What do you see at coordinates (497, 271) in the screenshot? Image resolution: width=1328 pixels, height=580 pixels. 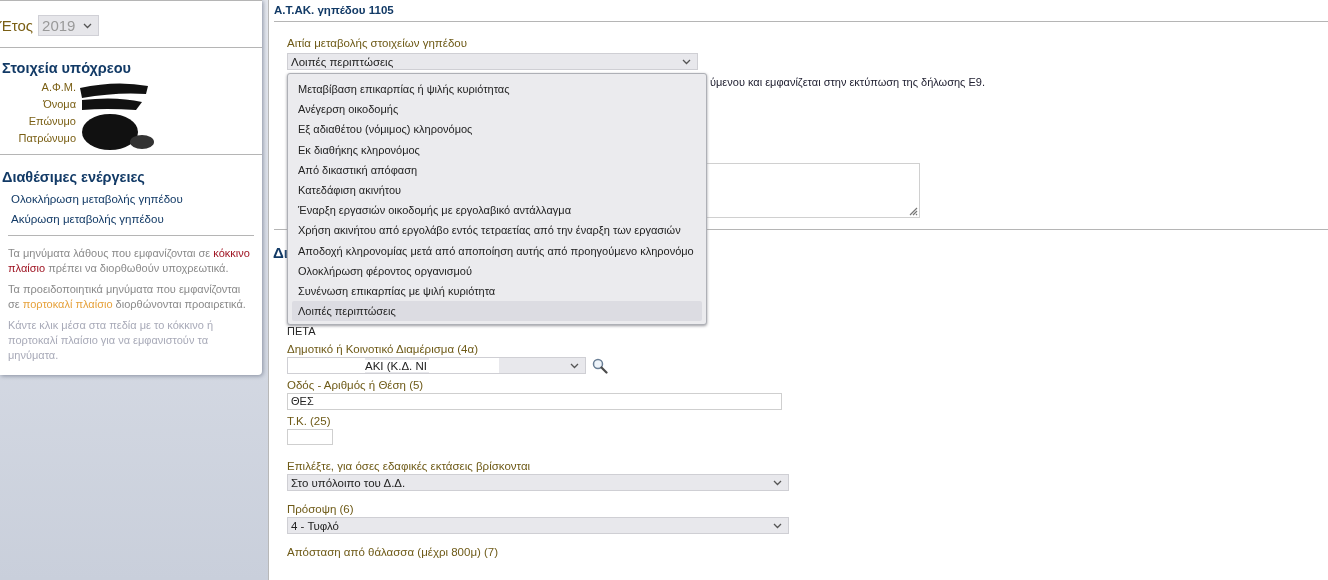 I see `dropdown-option: Ολοκλήρωση φέροντος οργανισμού` at bounding box center [497, 271].